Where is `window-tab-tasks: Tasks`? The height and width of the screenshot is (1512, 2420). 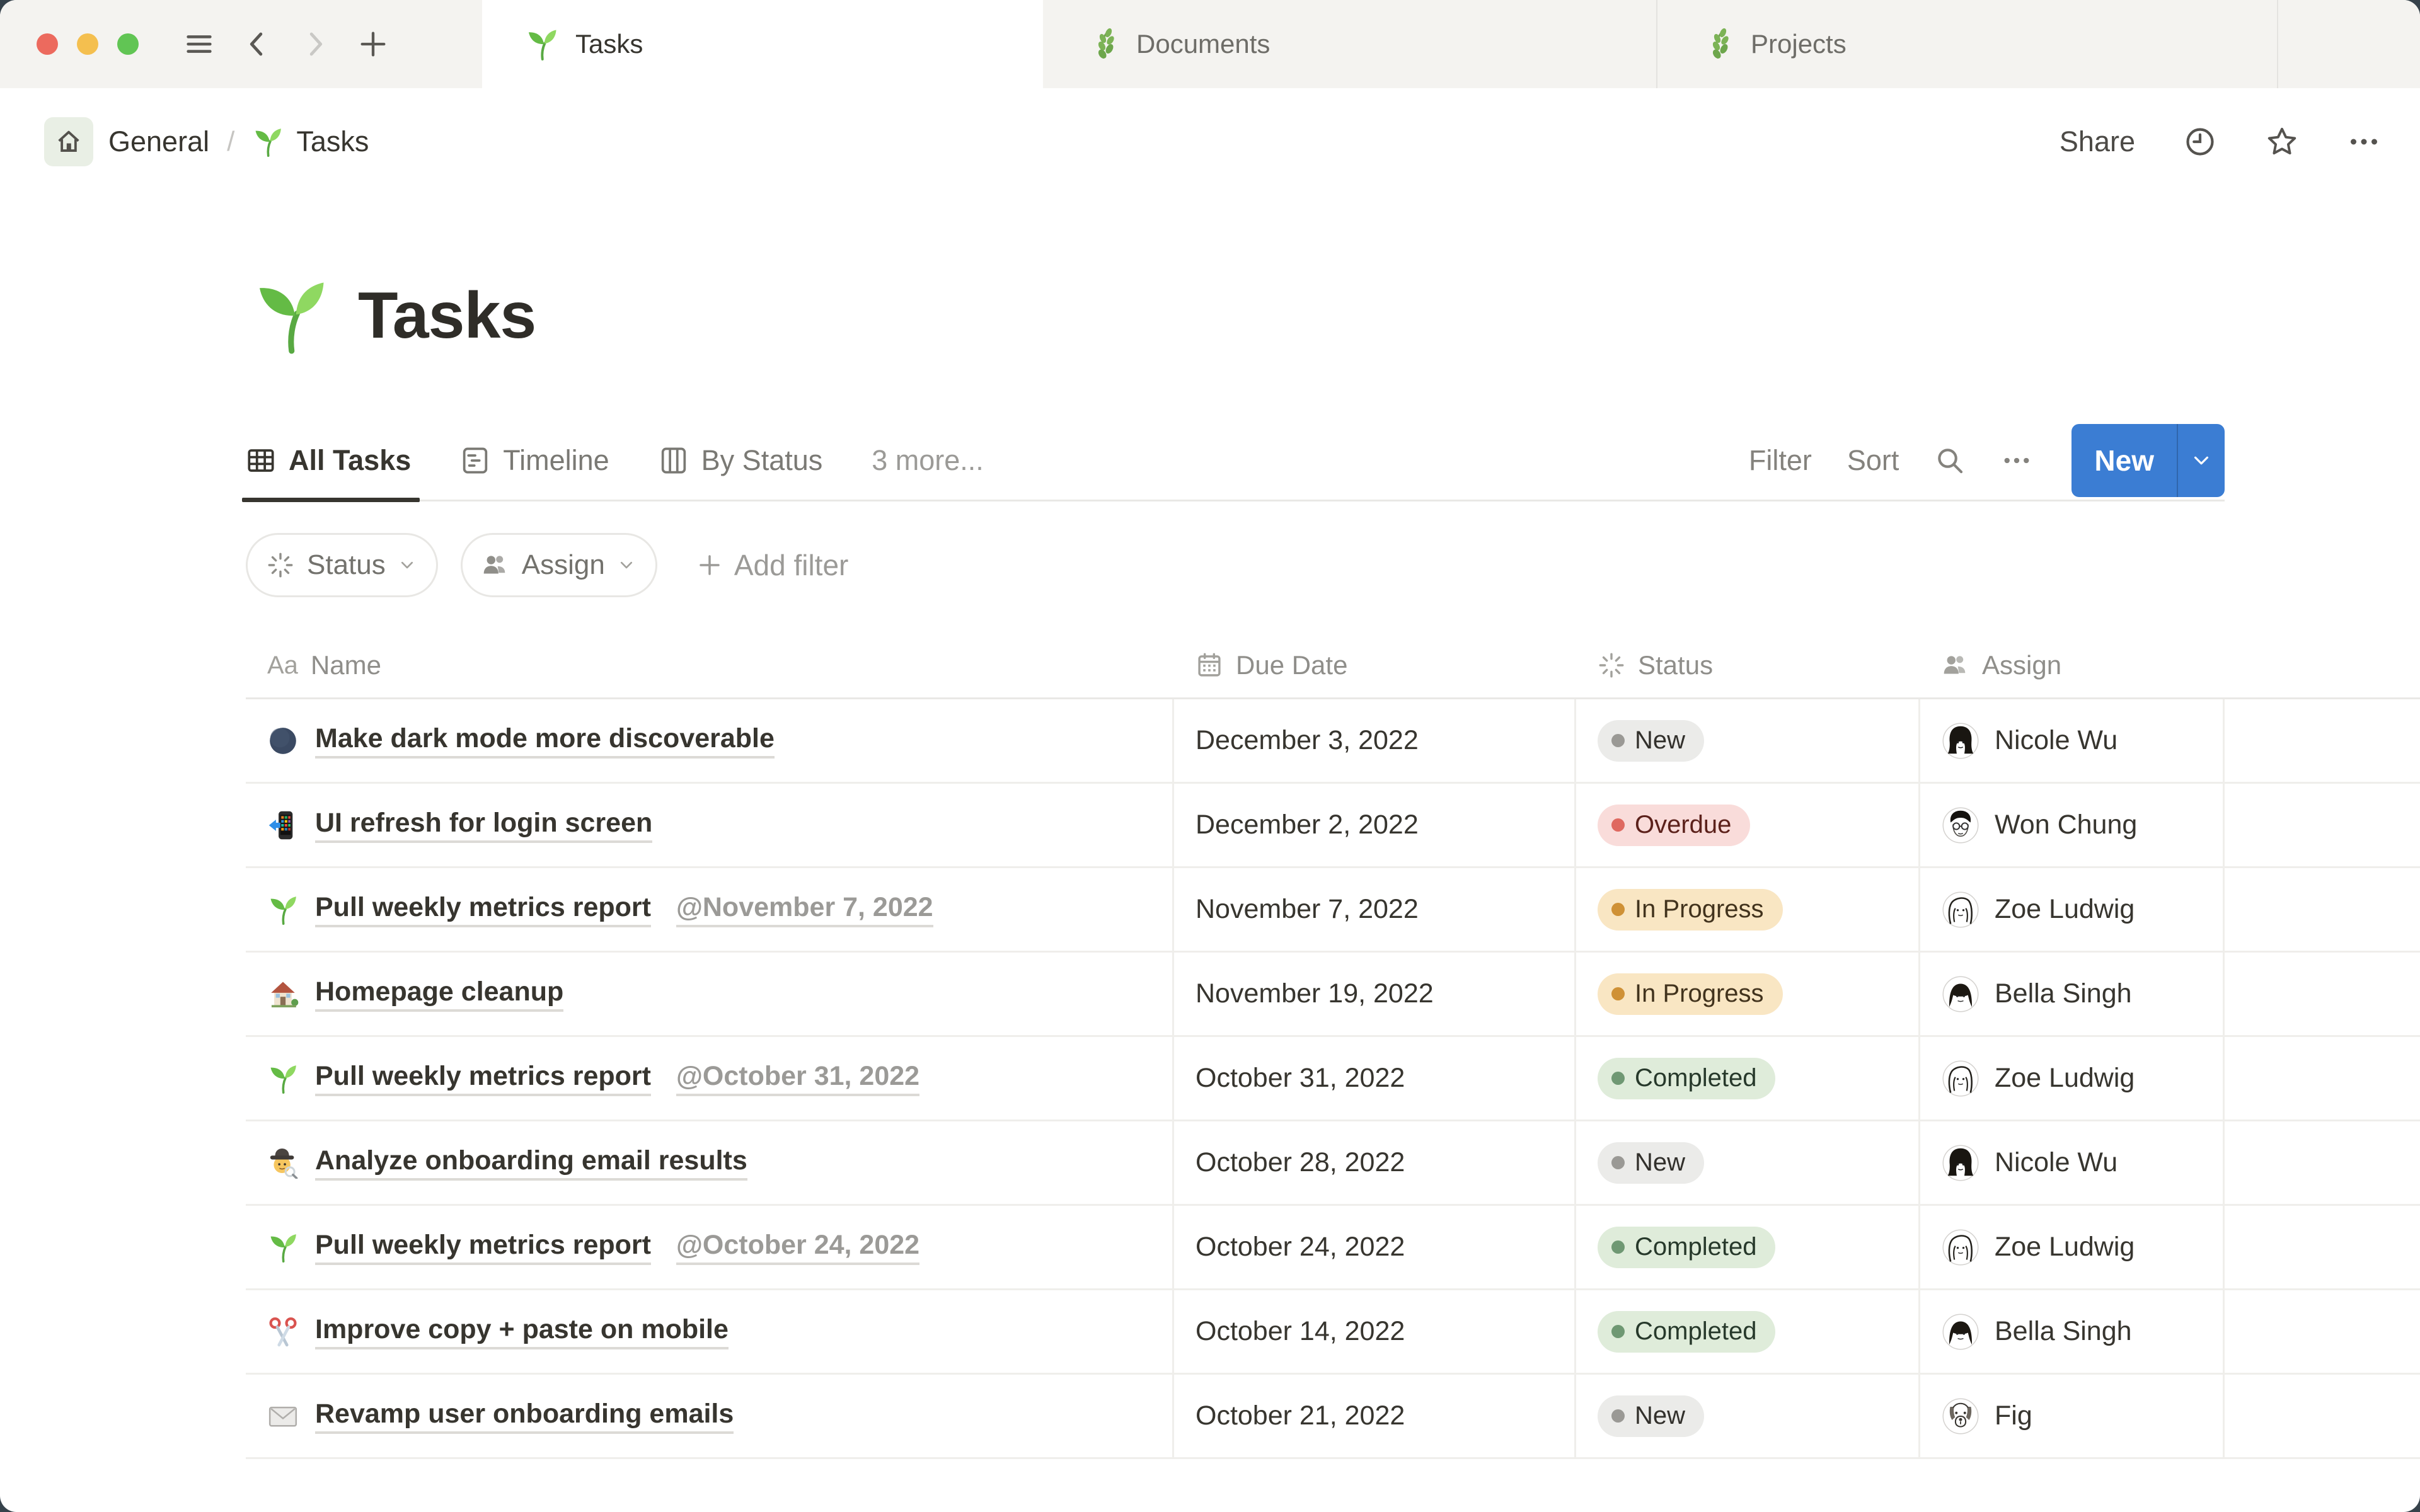
window-tab-tasks: Tasks is located at coordinates (762, 44).